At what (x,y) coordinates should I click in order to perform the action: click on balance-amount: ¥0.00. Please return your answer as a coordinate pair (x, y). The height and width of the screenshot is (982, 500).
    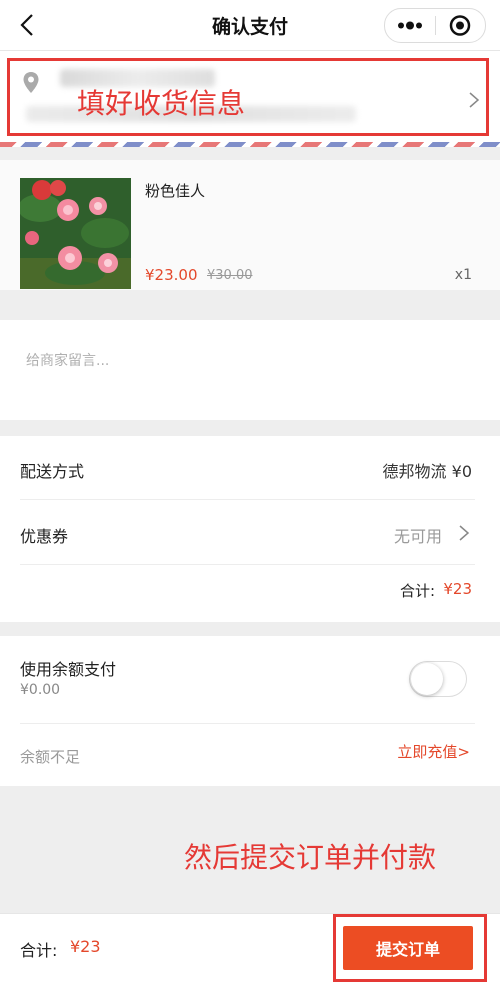
    Looking at the image, I should click on (40, 690).